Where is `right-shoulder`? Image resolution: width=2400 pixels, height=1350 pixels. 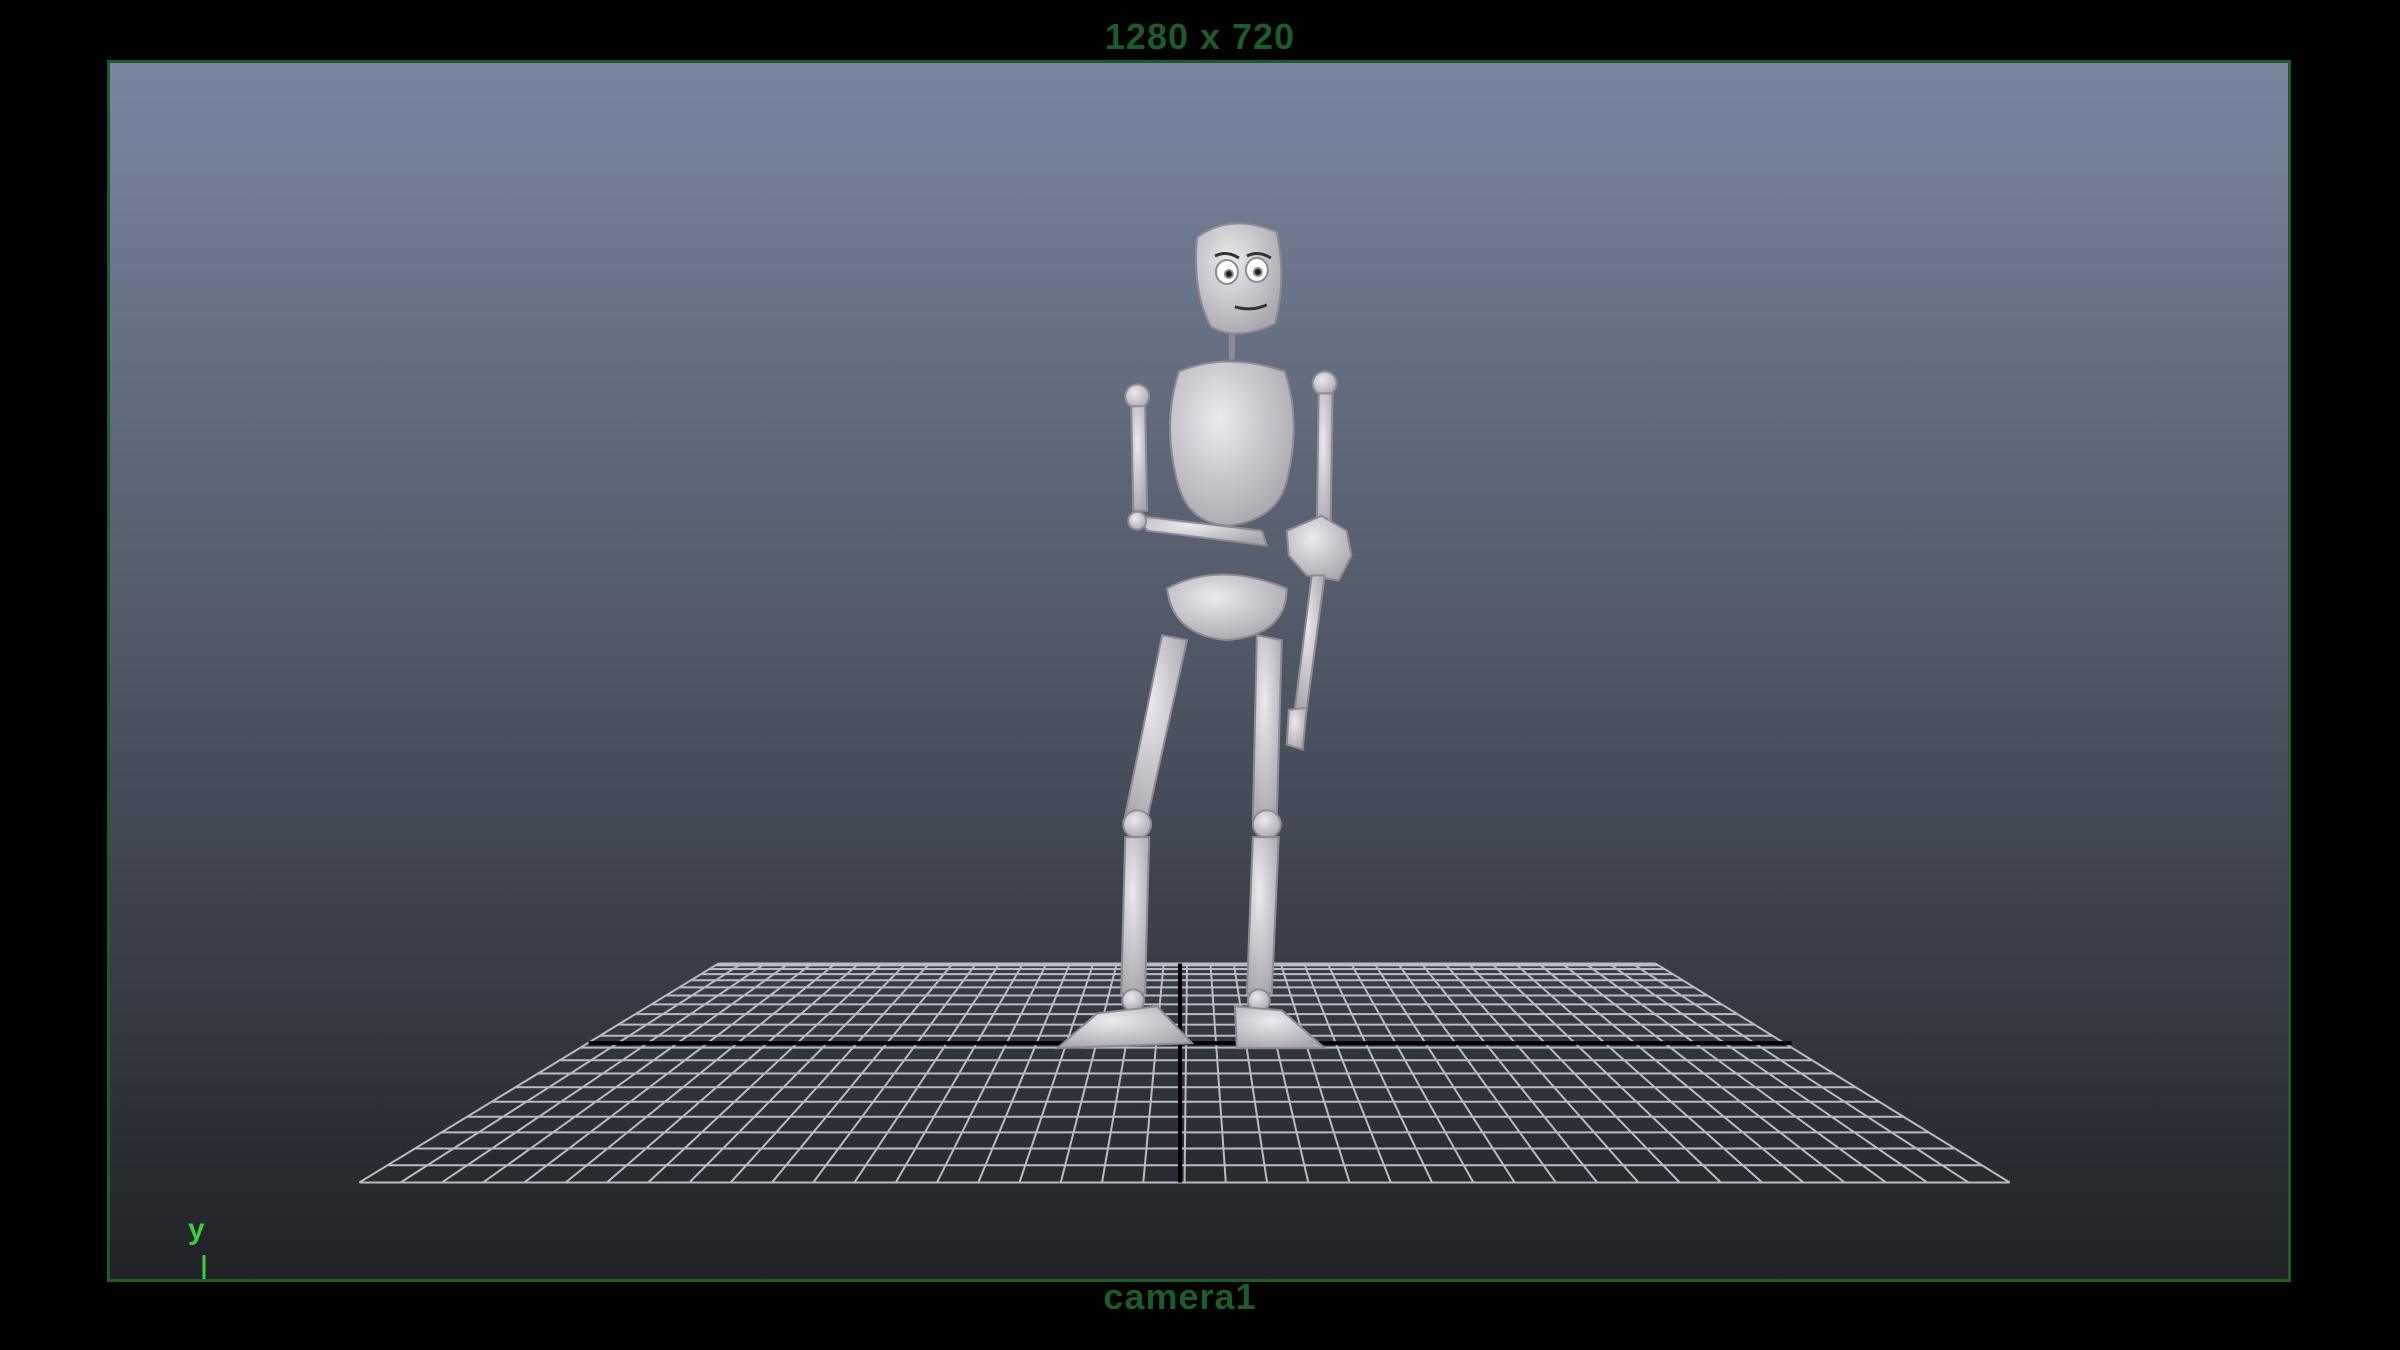 right-shoulder is located at coordinates (1324, 383).